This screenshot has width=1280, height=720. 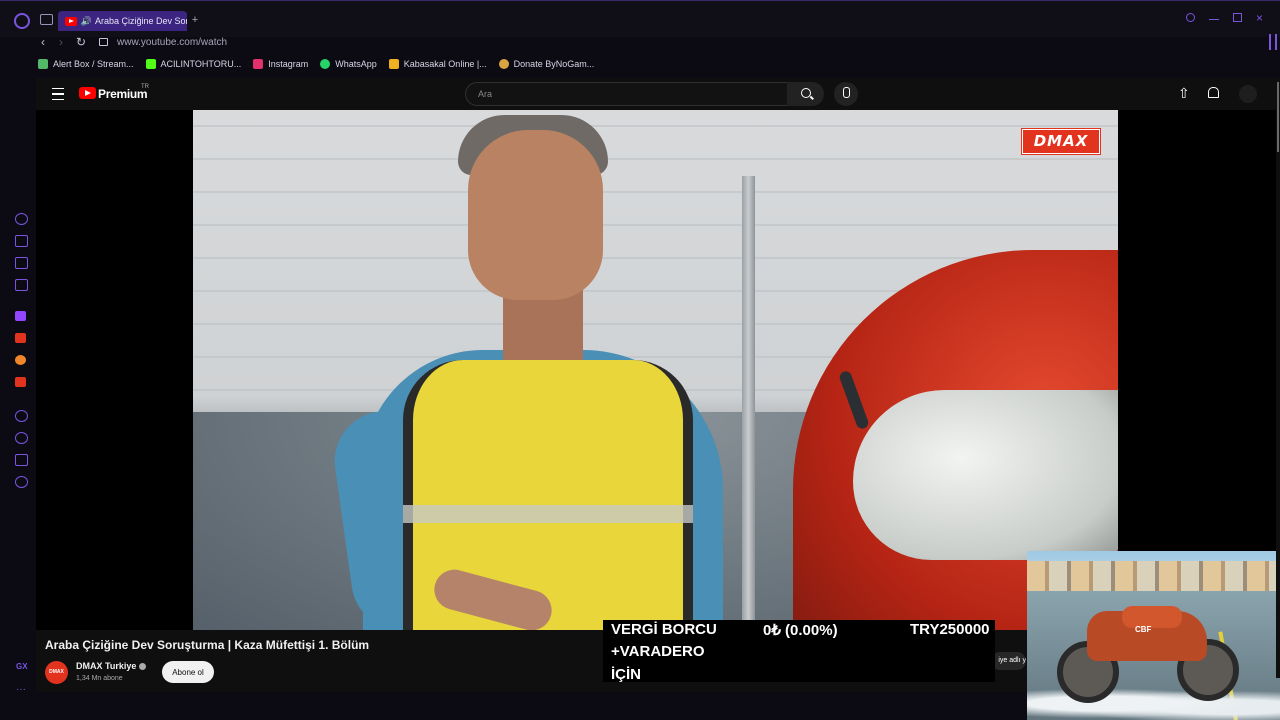 I want to click on create-upload-icon: ⇧, so click(x=1184, y=93).